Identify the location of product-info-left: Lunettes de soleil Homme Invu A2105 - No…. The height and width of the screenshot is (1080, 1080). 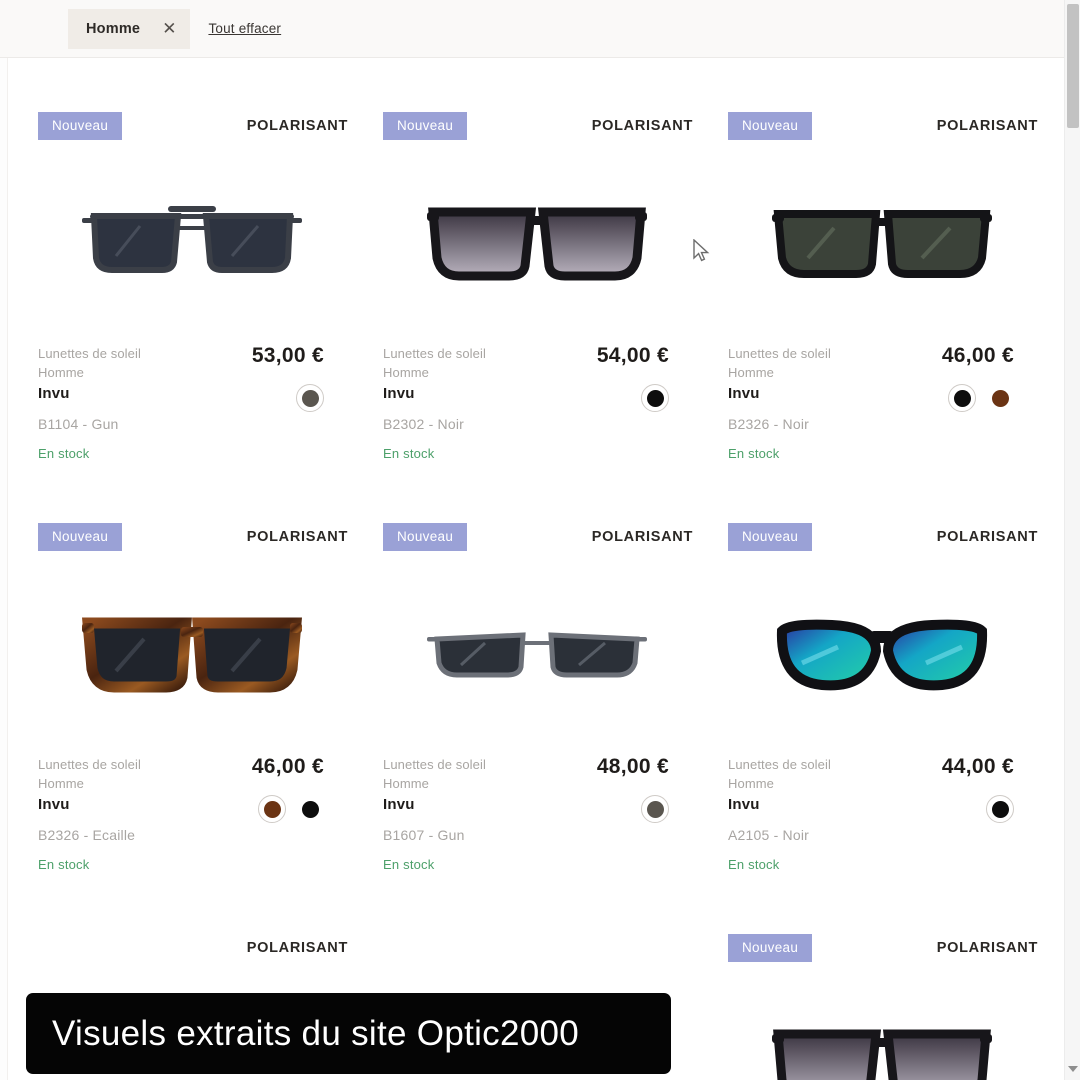
(779, 812).